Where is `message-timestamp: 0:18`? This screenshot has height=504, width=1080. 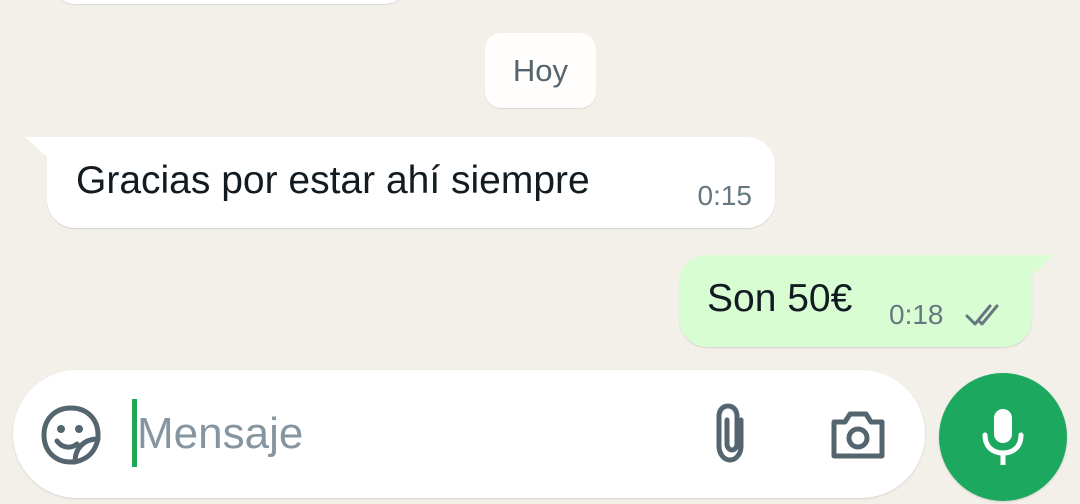 message-timestamp: 0:18 is located at coordinates (916, 314).